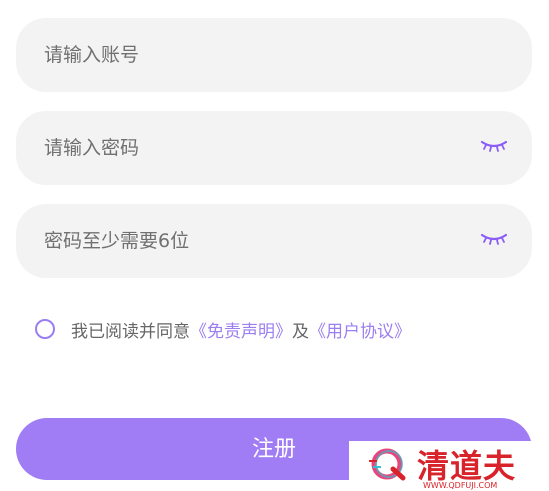 The width and height of the screenshot is (549, 491). I want to click on agreement-row: 我已阅读并同意 《免责声明》 及 《用户协议》, so click(223, 329).